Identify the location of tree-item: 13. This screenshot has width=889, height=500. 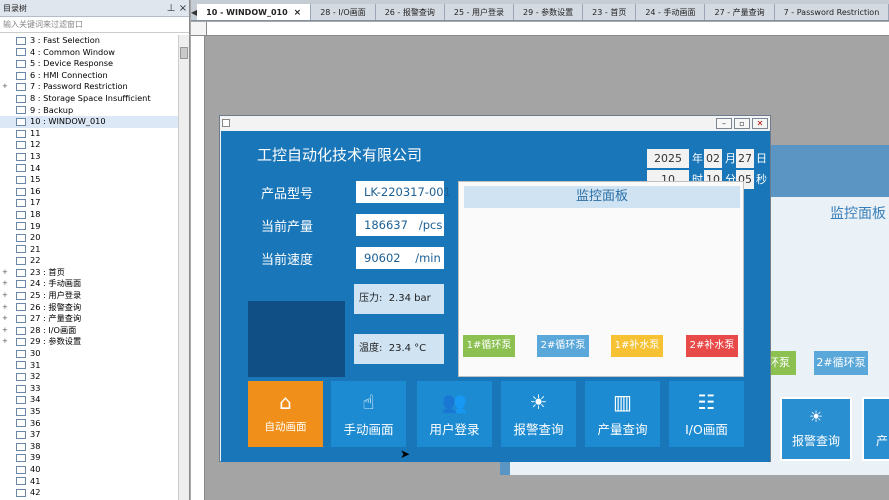
(89, 157).